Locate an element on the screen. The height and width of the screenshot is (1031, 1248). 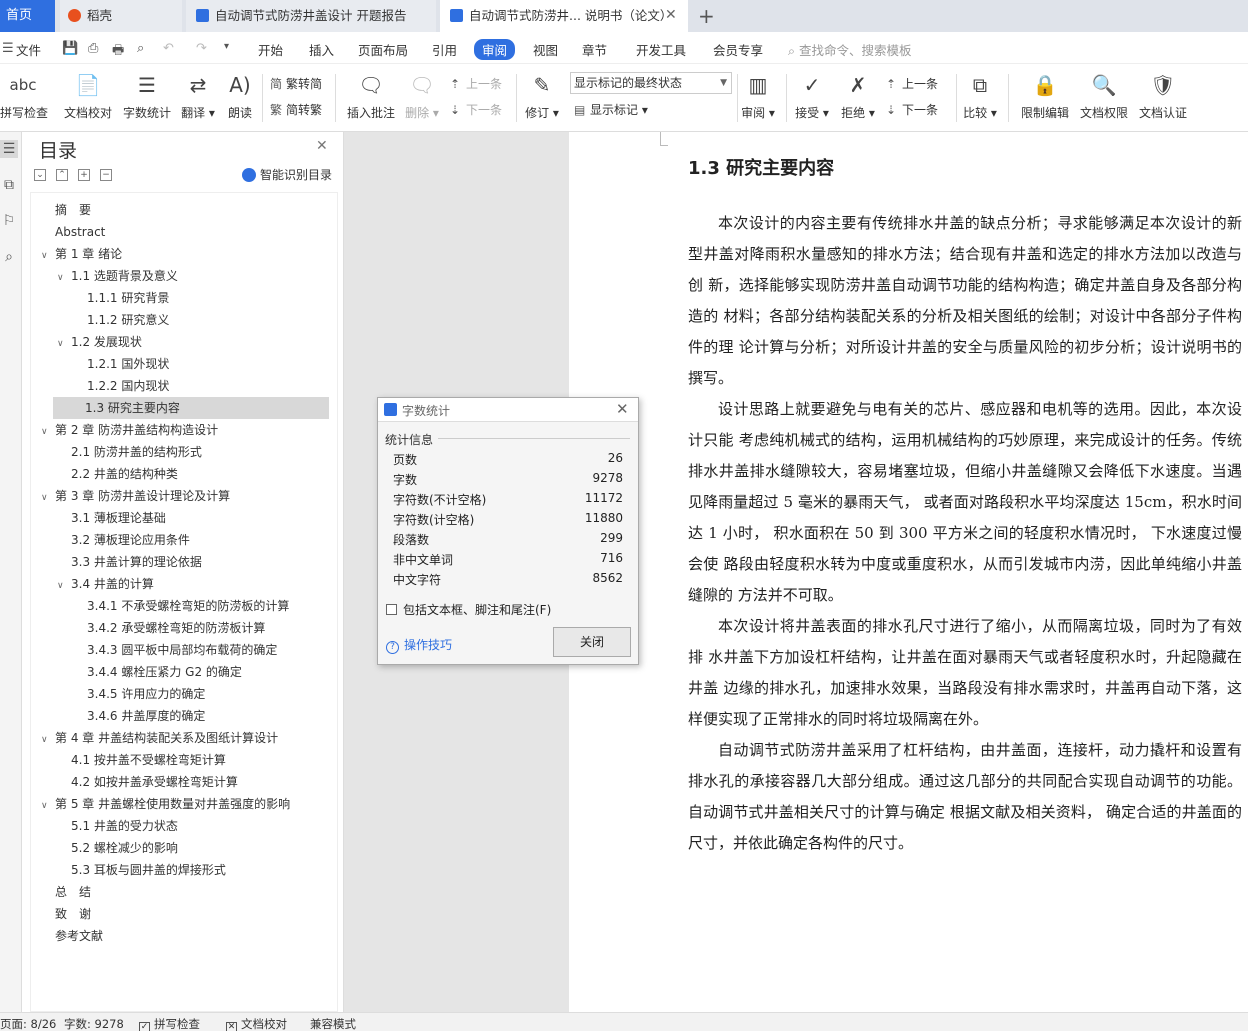
next-change-button: ⇣ 下一条 is located at coordinates (912, 109).